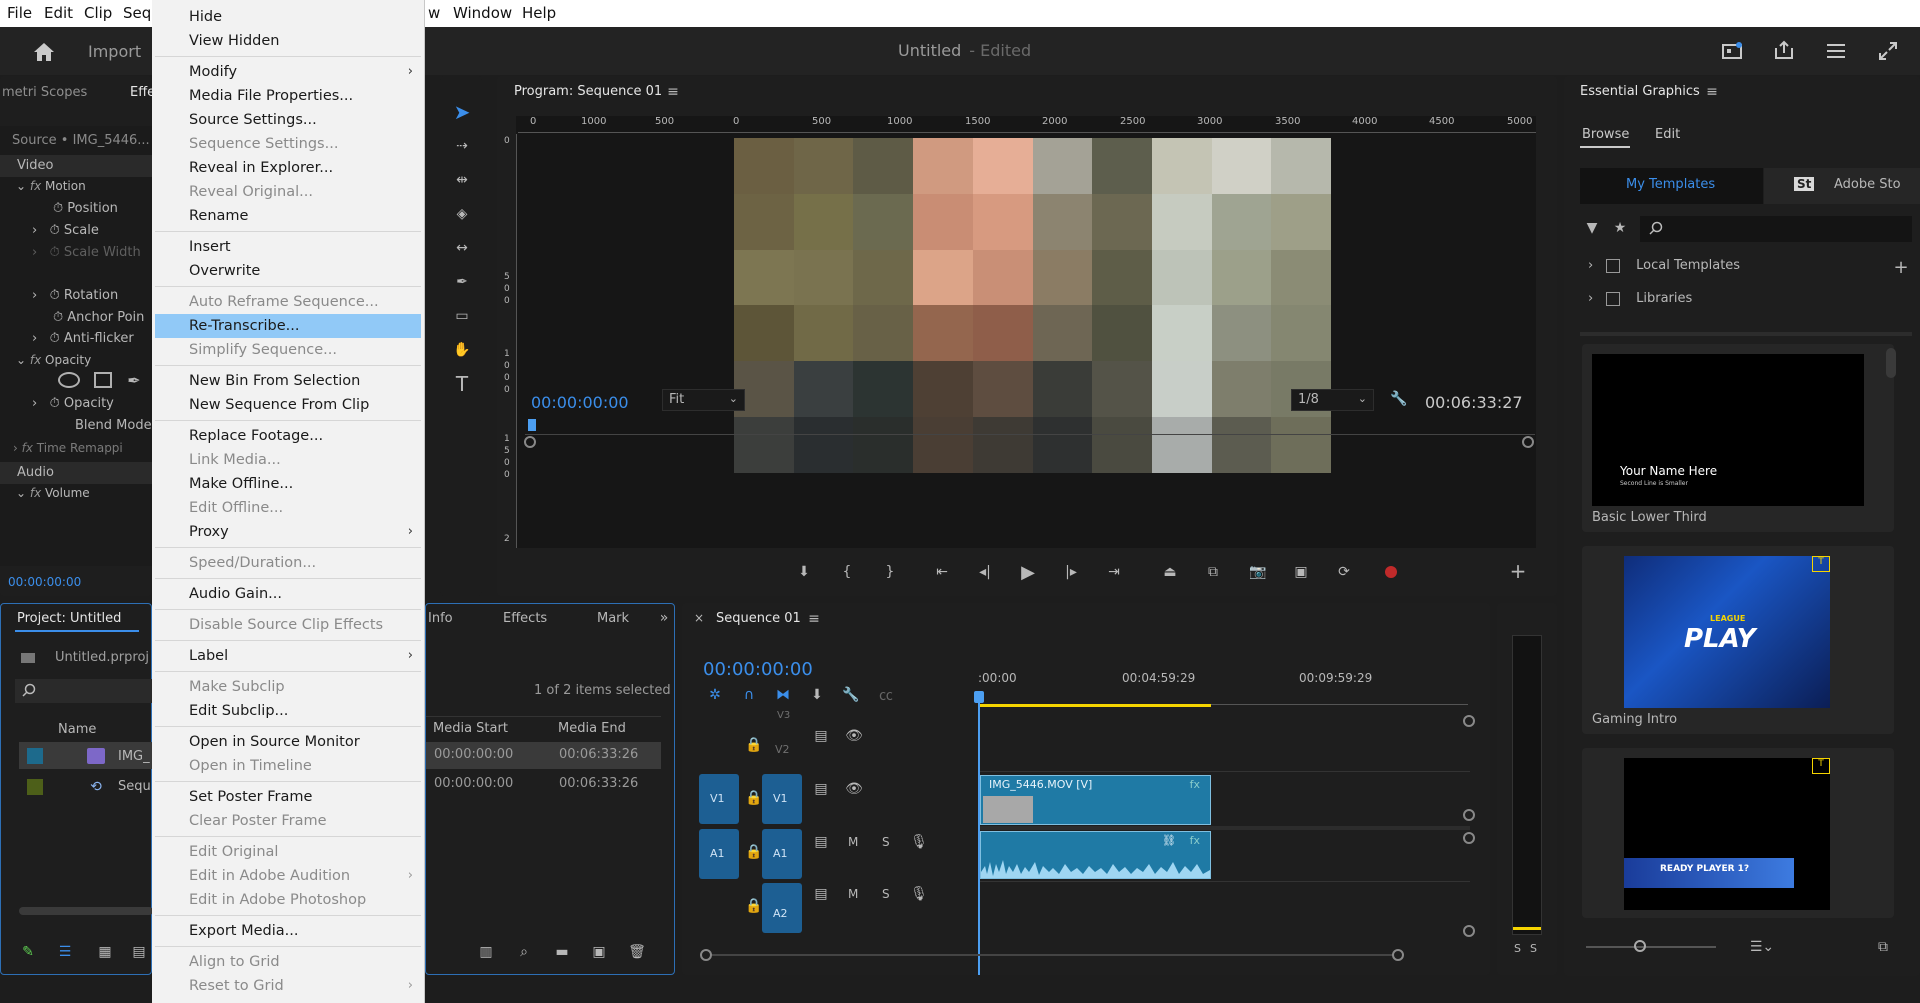  What do you see at coordinates (288, 216) in the screenshot?
I see `menu-item-rename: Rename` at bounding box center [288, 216].